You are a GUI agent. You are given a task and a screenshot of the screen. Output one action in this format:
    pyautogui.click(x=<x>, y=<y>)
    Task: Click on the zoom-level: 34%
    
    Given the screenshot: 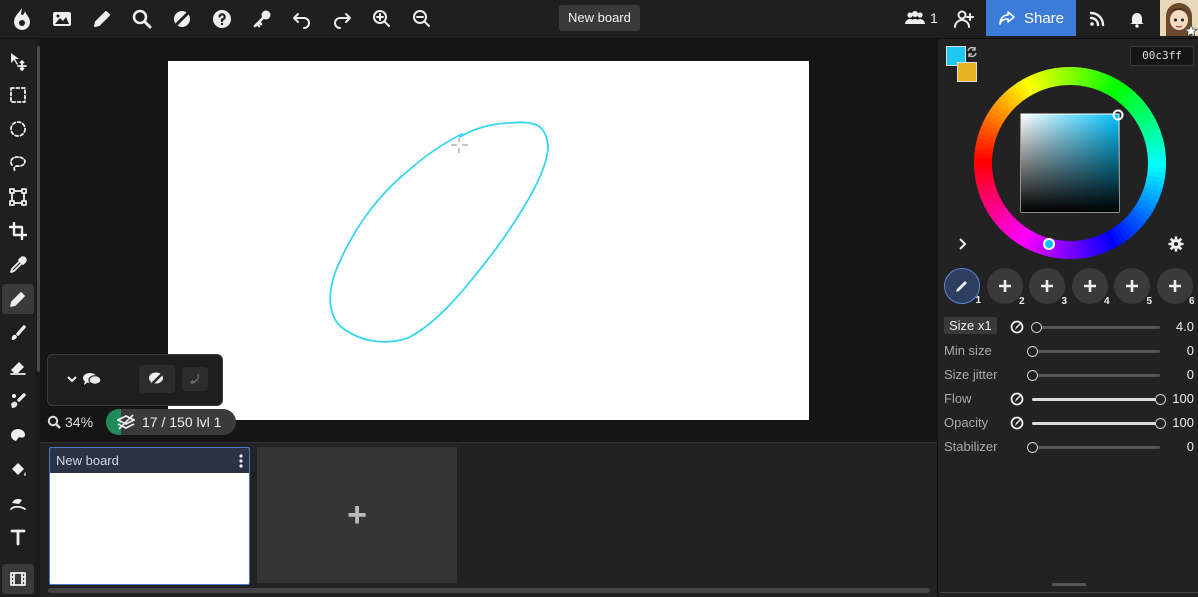 What is the action you would take?
    pyautogui.click(x=79, y=422)
    